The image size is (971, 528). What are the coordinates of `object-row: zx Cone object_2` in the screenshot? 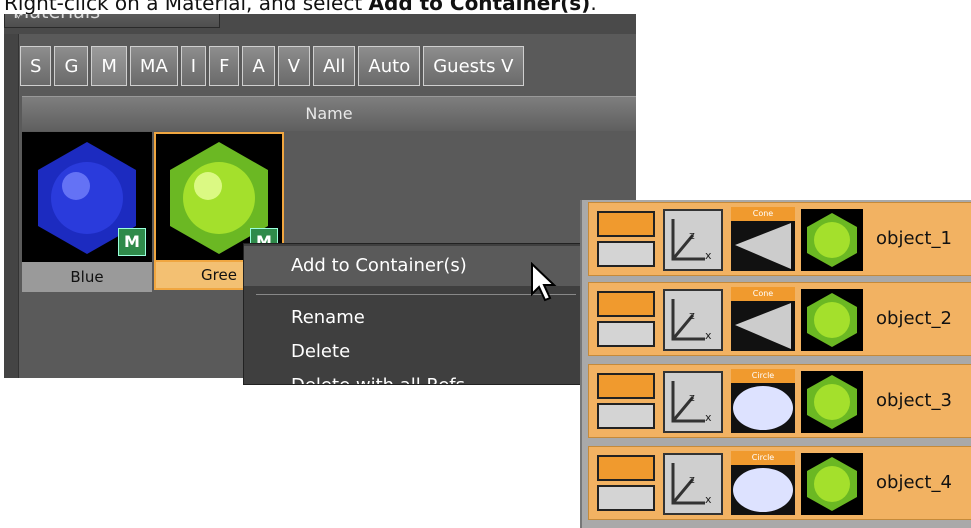 It's located at (779, 319).